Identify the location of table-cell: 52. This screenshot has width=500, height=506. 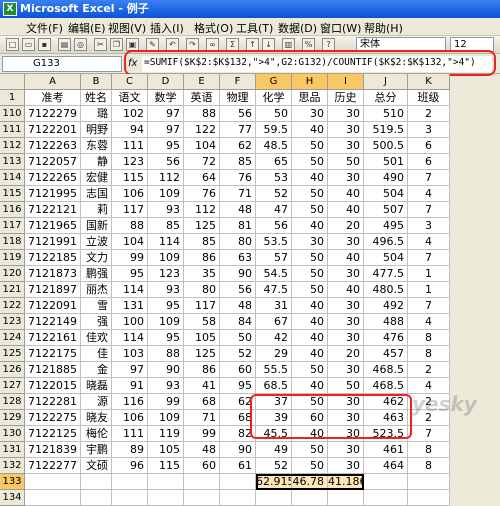
(274, 466).